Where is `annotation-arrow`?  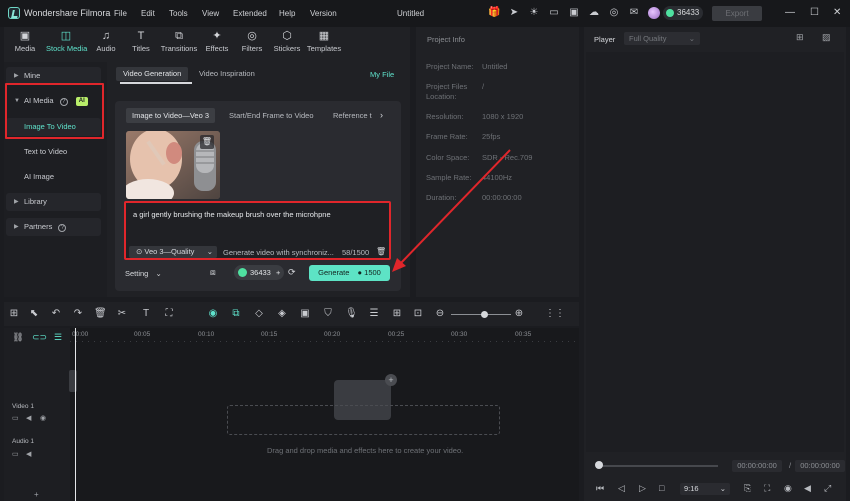 annotation-arrow is located at coordinates (451, 210).